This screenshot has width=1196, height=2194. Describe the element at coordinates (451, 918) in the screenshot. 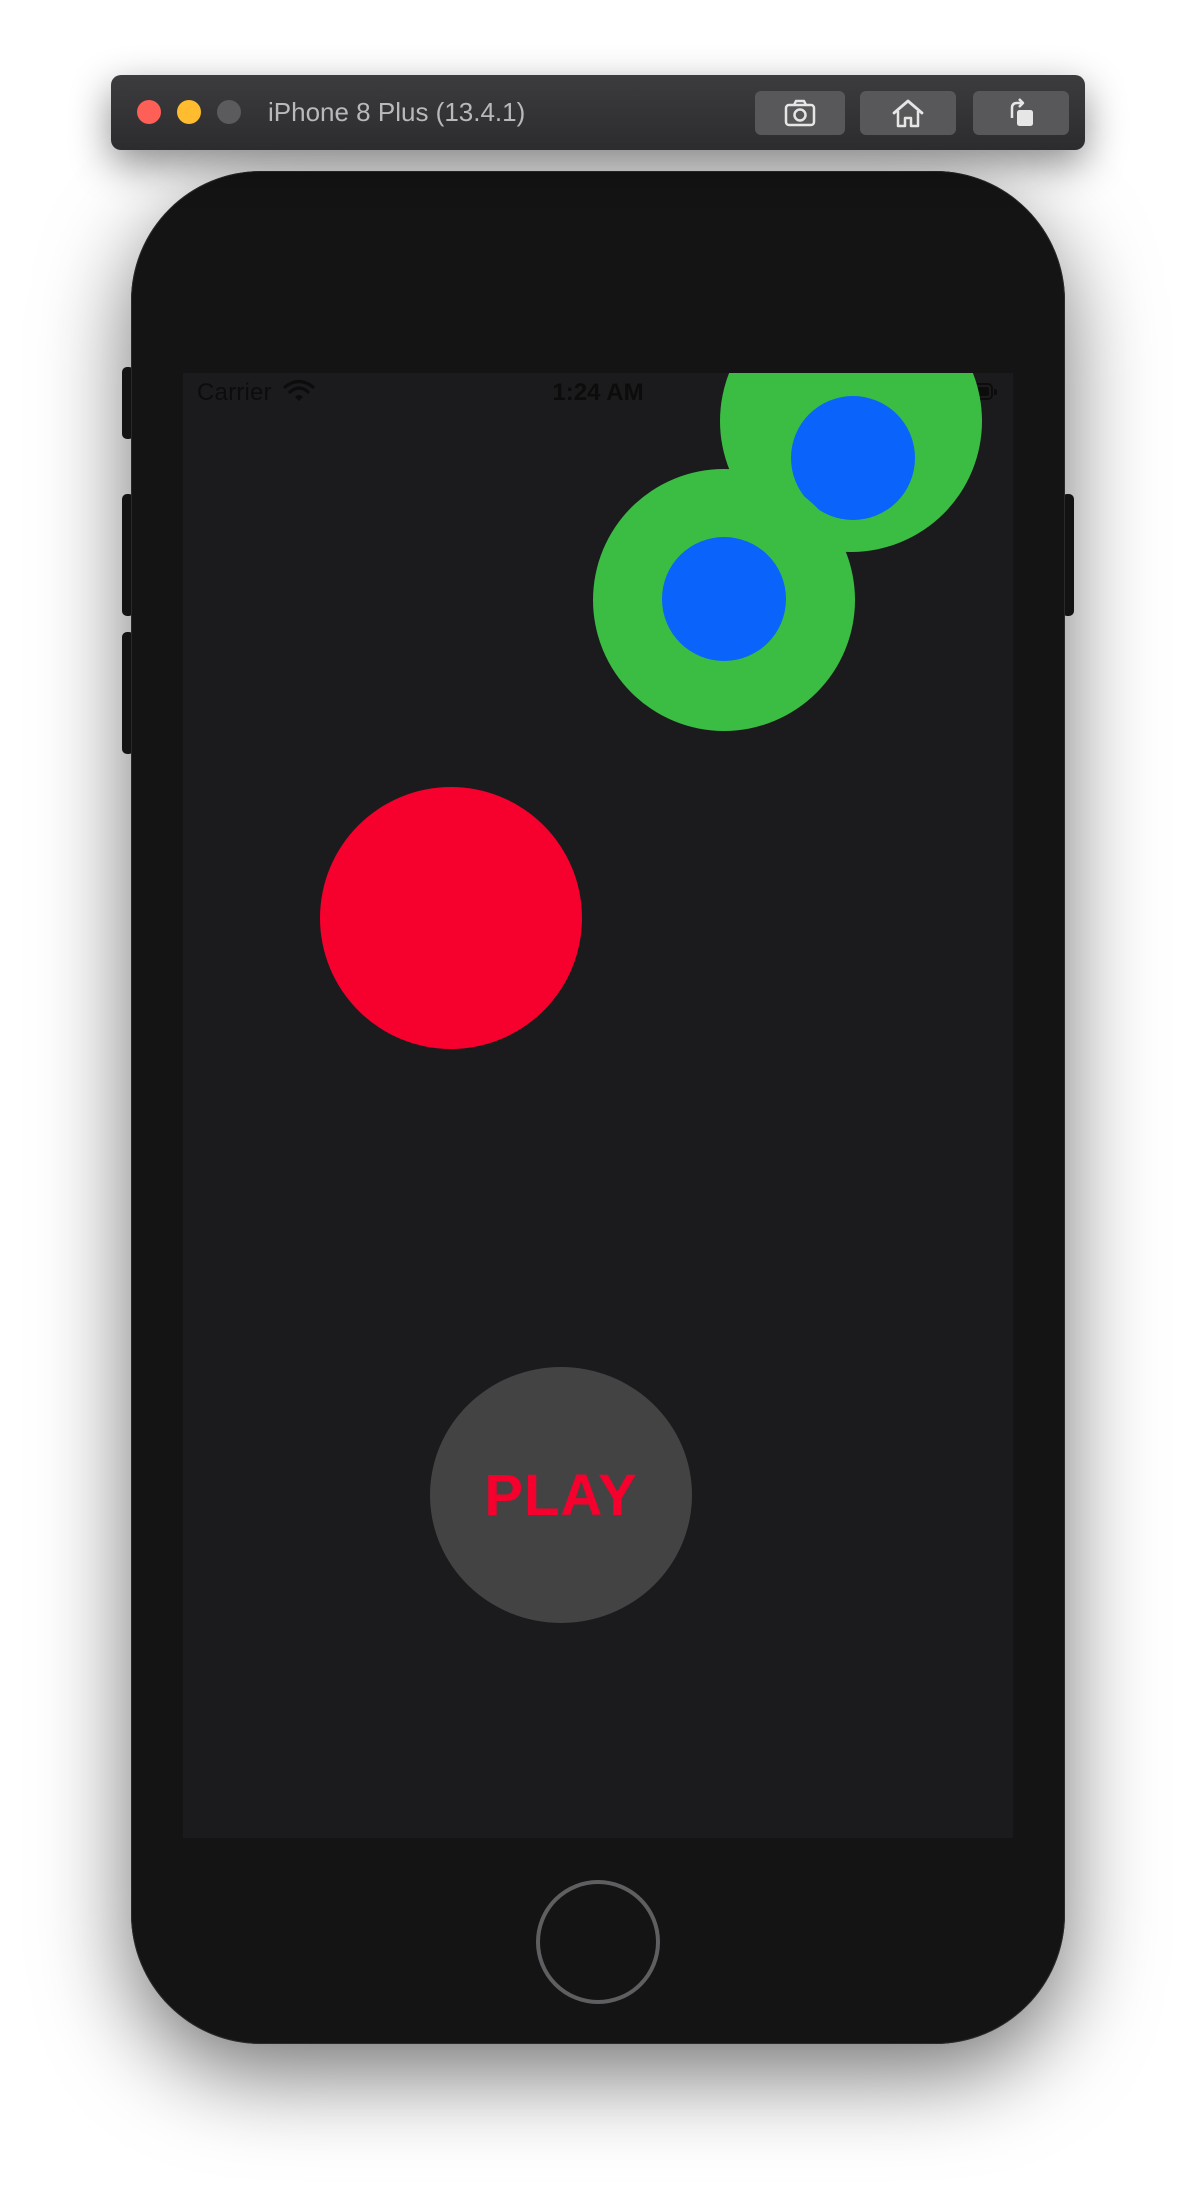

I see `red-ball` at that location.